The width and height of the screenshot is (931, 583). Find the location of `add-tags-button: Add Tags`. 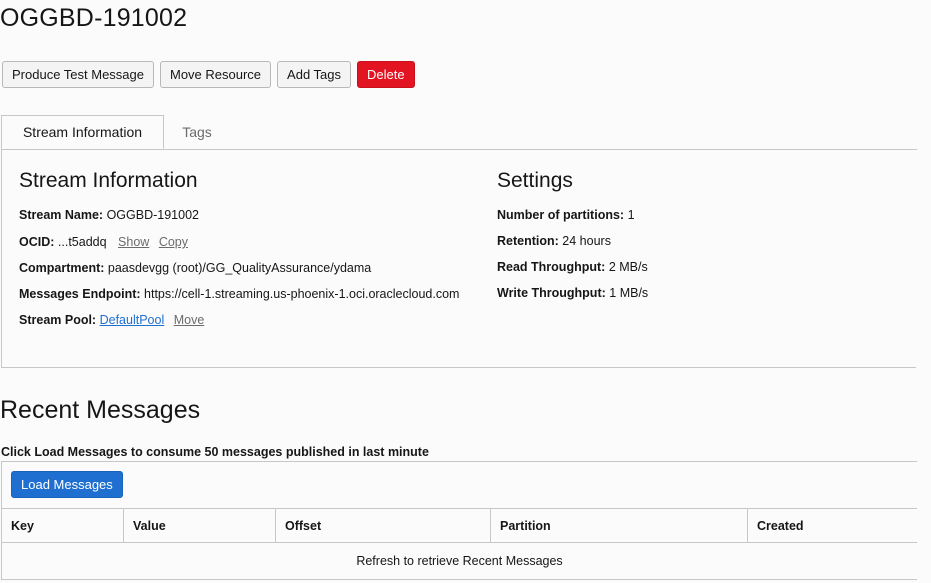

add-tags-button: Add Tags is located at coordinates (314, 74).